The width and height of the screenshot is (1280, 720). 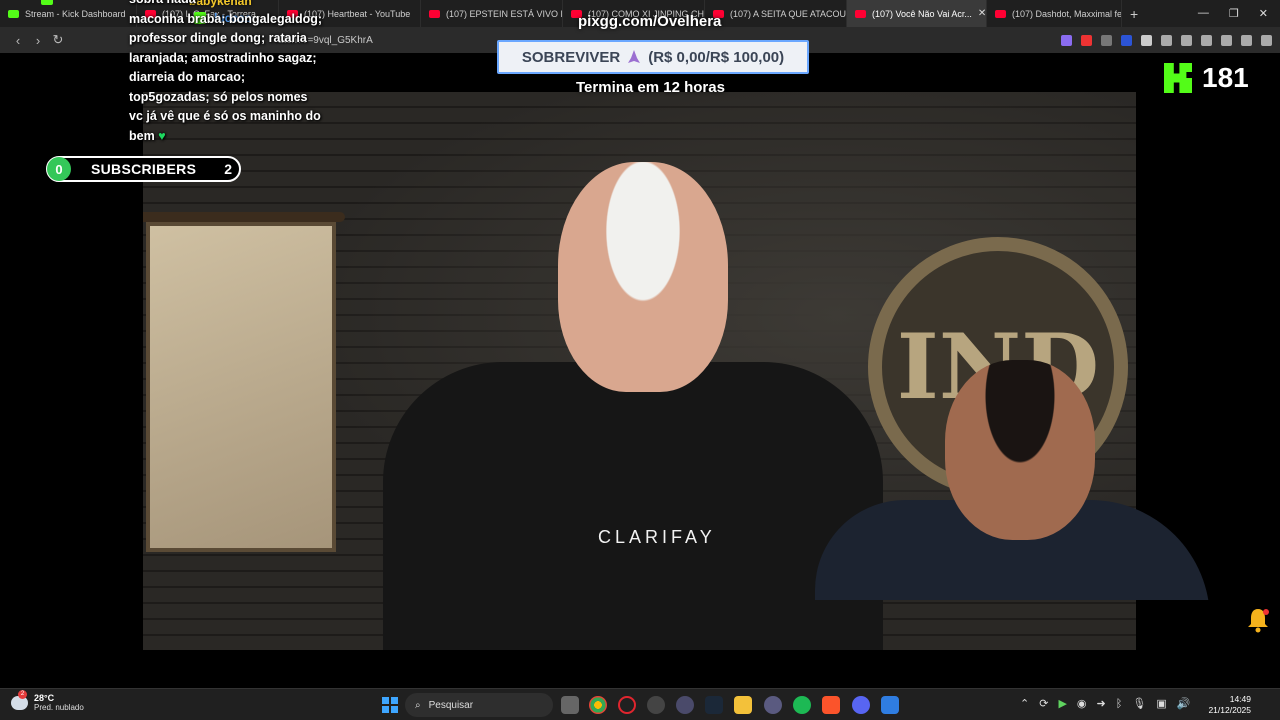 What do you see at coordinates (13, 13) in the screenshot?
I see `kick-icon` at bounding box center [13, 13].